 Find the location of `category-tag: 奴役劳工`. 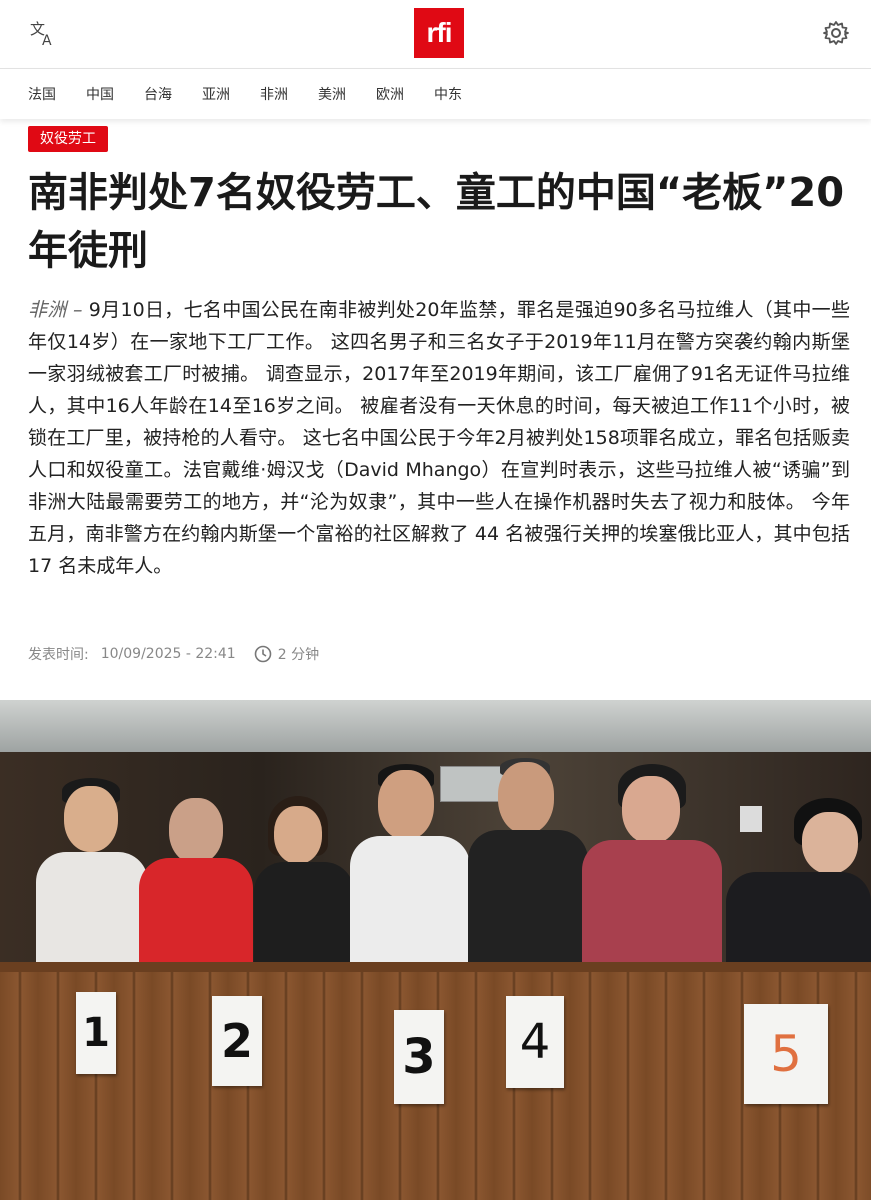

category-tag: 奴役劳工 is located at coordinates (68, 139).